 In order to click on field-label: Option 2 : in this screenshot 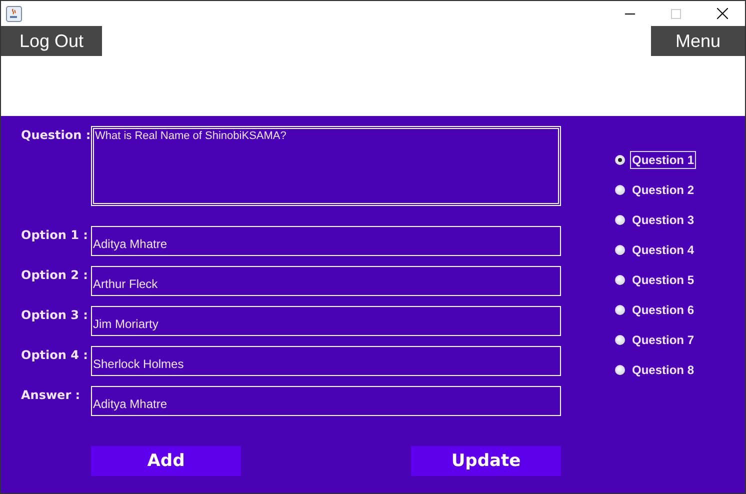, I will do `click(55, 275)`.